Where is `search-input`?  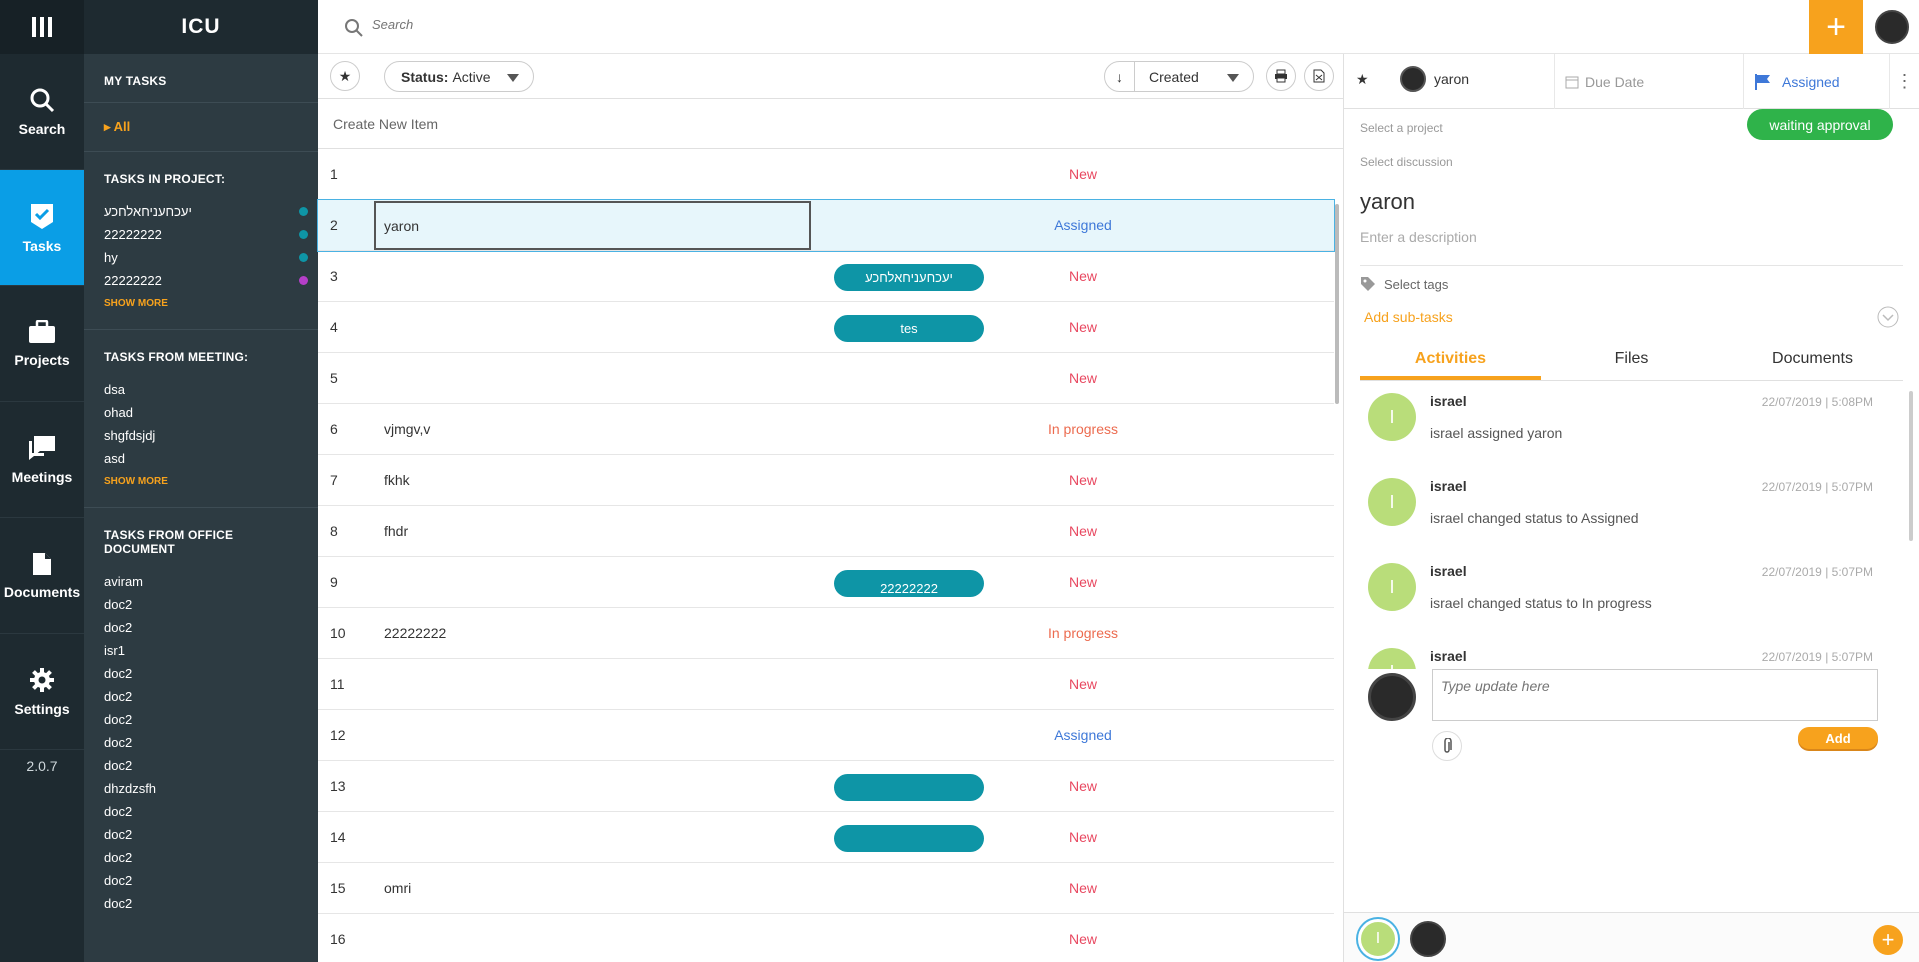
search-input is located at coordinates (622, 24).